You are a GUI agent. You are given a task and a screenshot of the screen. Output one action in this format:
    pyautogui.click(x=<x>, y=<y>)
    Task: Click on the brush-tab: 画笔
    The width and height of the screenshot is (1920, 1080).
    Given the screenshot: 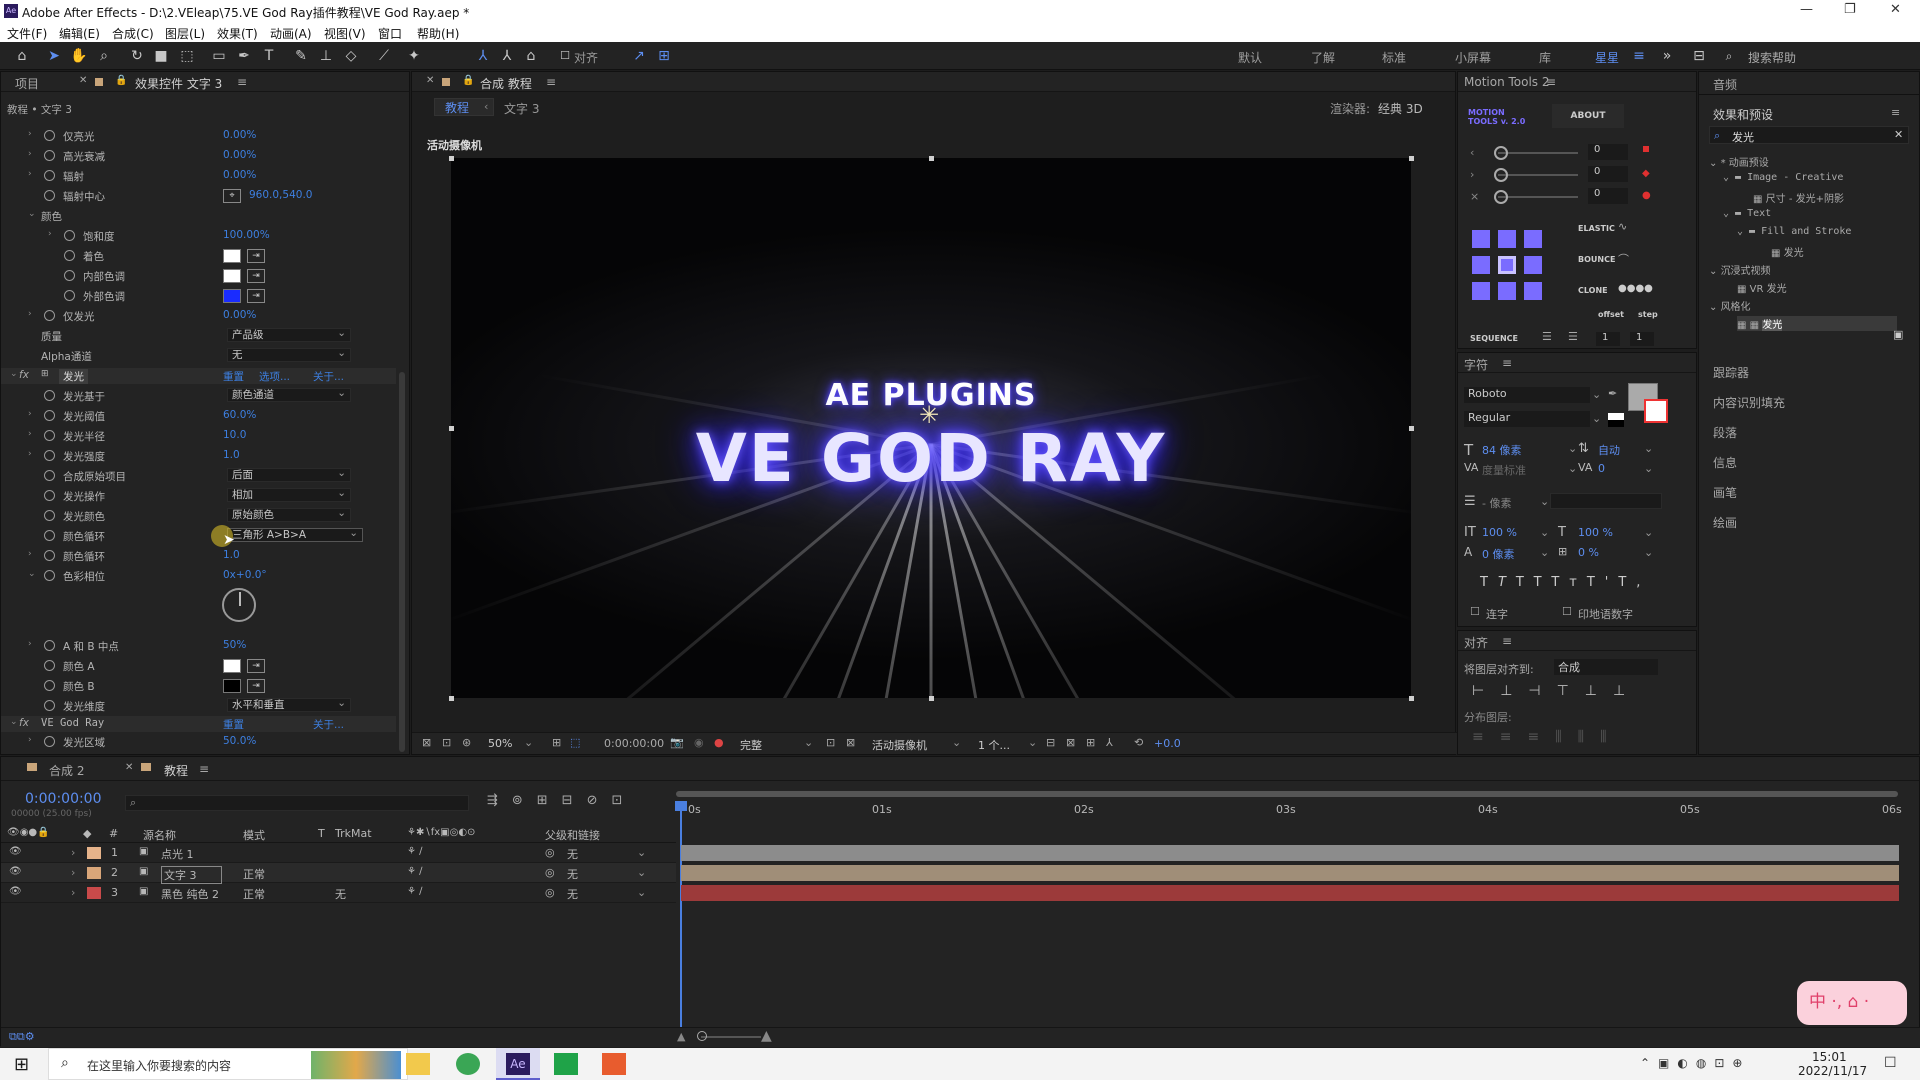 What is the action you would take?
    pyautogui.click(x=1725, y=492)
    